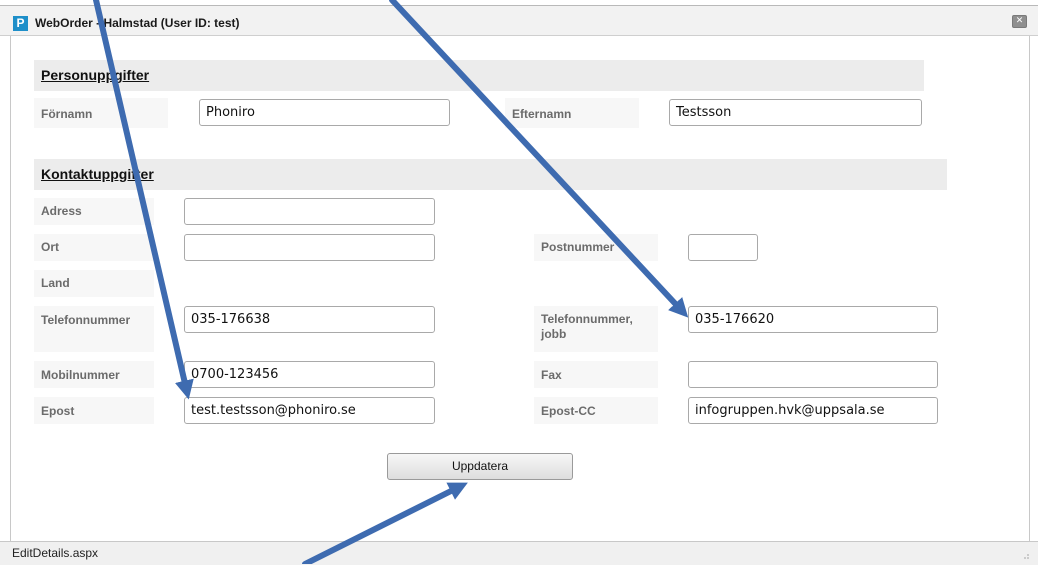 The width and height of the screenshot is (1038, 565). I want to click on status-bar, so click(519, 553).